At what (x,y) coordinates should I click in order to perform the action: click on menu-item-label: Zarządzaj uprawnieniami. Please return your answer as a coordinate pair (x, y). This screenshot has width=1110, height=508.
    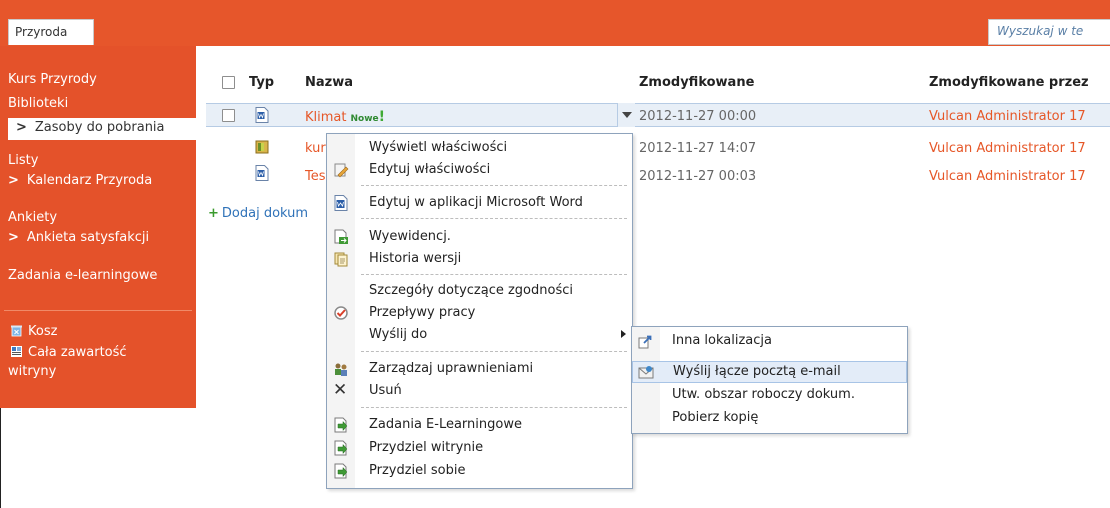
    Looking at the image, I should click on (451, 368).